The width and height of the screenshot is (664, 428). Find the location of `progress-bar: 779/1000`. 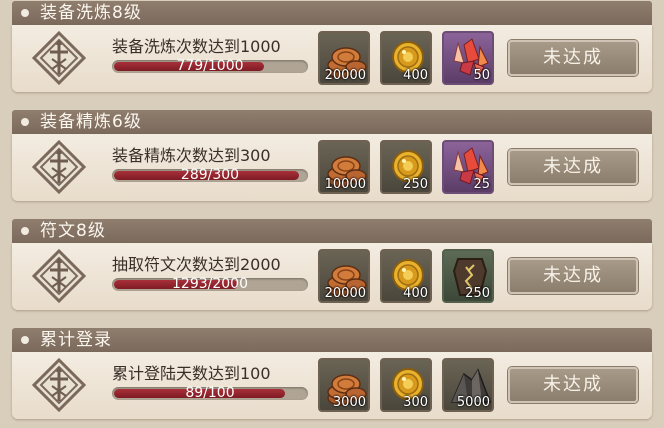

progress-bar: 779/1000 is located at coordinates (210, 66).